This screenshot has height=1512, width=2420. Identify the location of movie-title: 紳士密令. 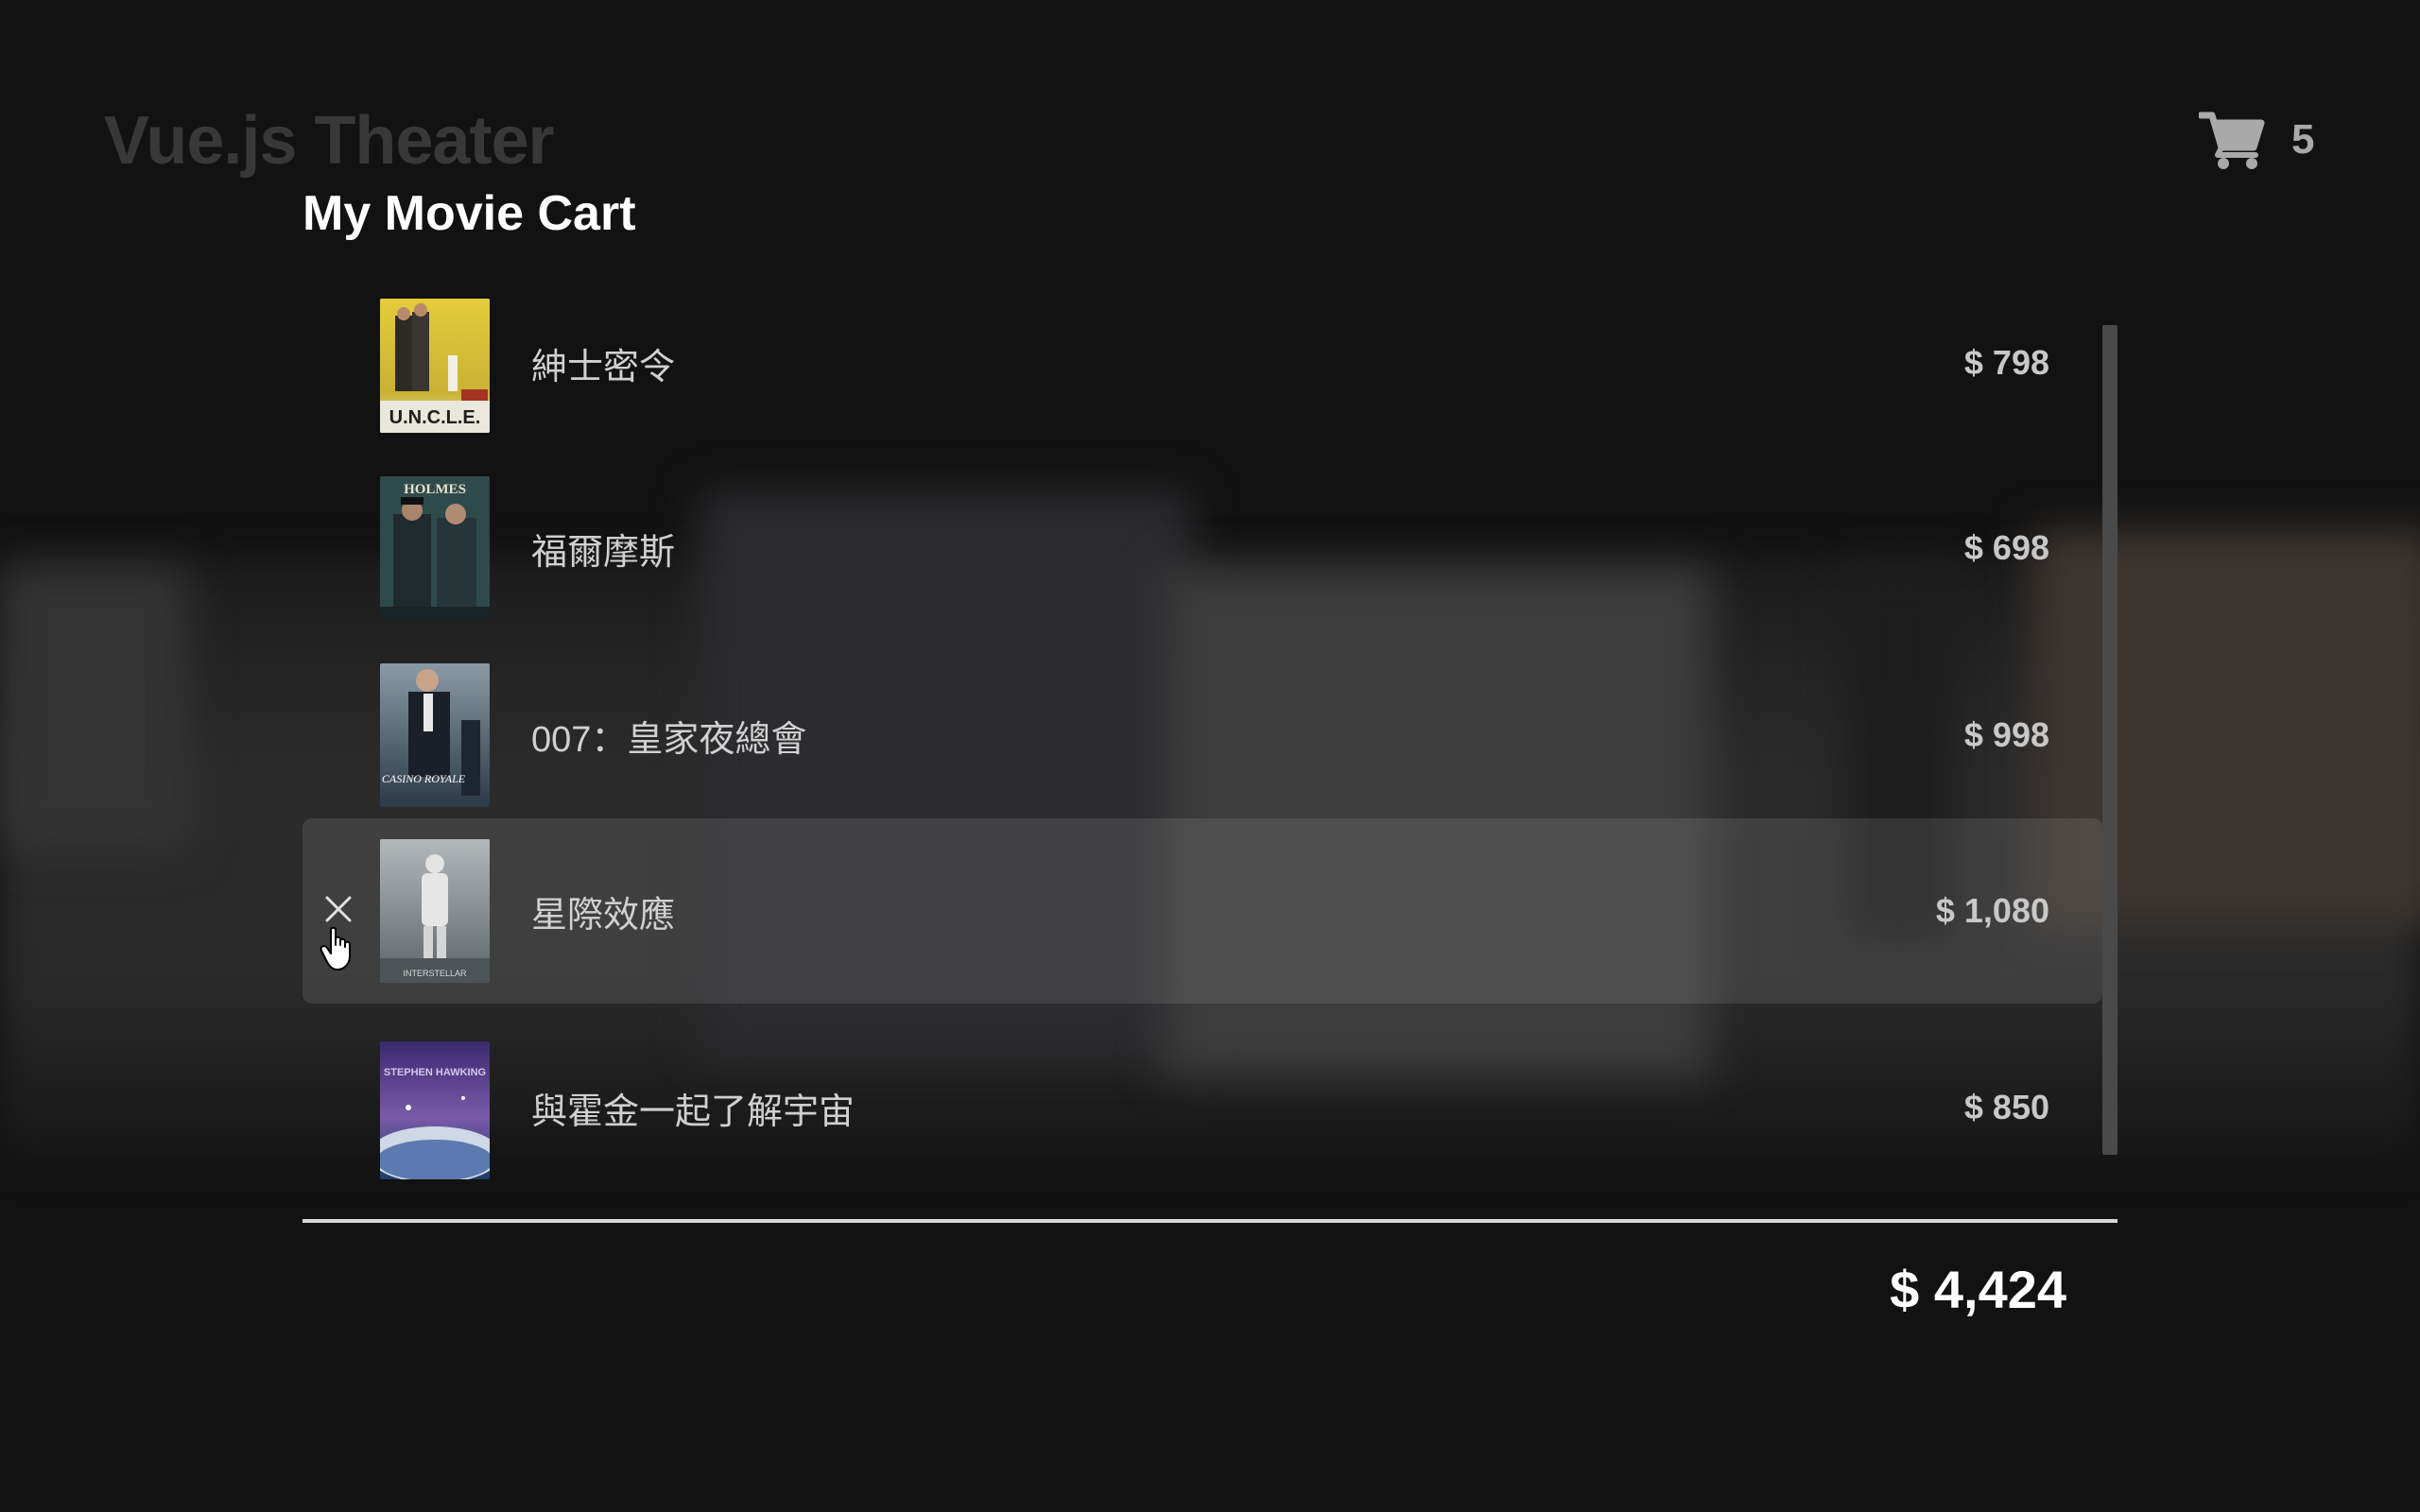
(603, 367).